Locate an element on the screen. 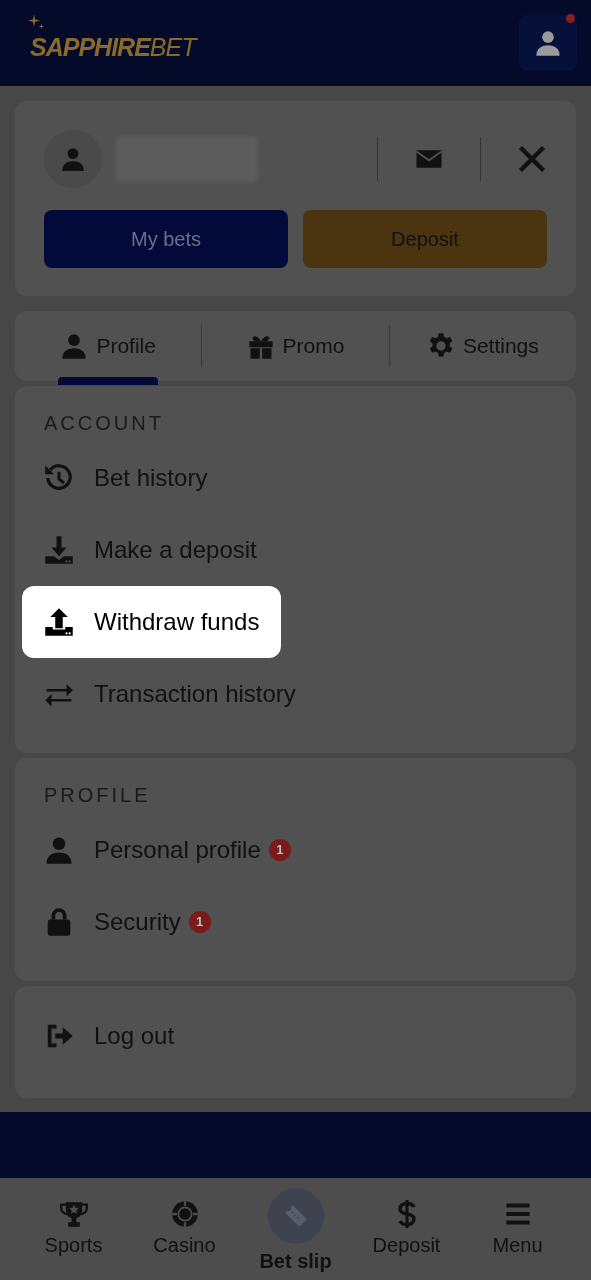 This screenshot has width=591, height=1280. history-icon is located at coordinates (59, 478).